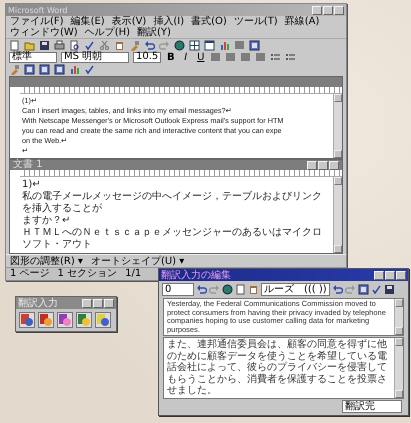  Describe the element at coordinates (87, 21) in the screenshot. I see `menu-item: 編集(E)` at that location.